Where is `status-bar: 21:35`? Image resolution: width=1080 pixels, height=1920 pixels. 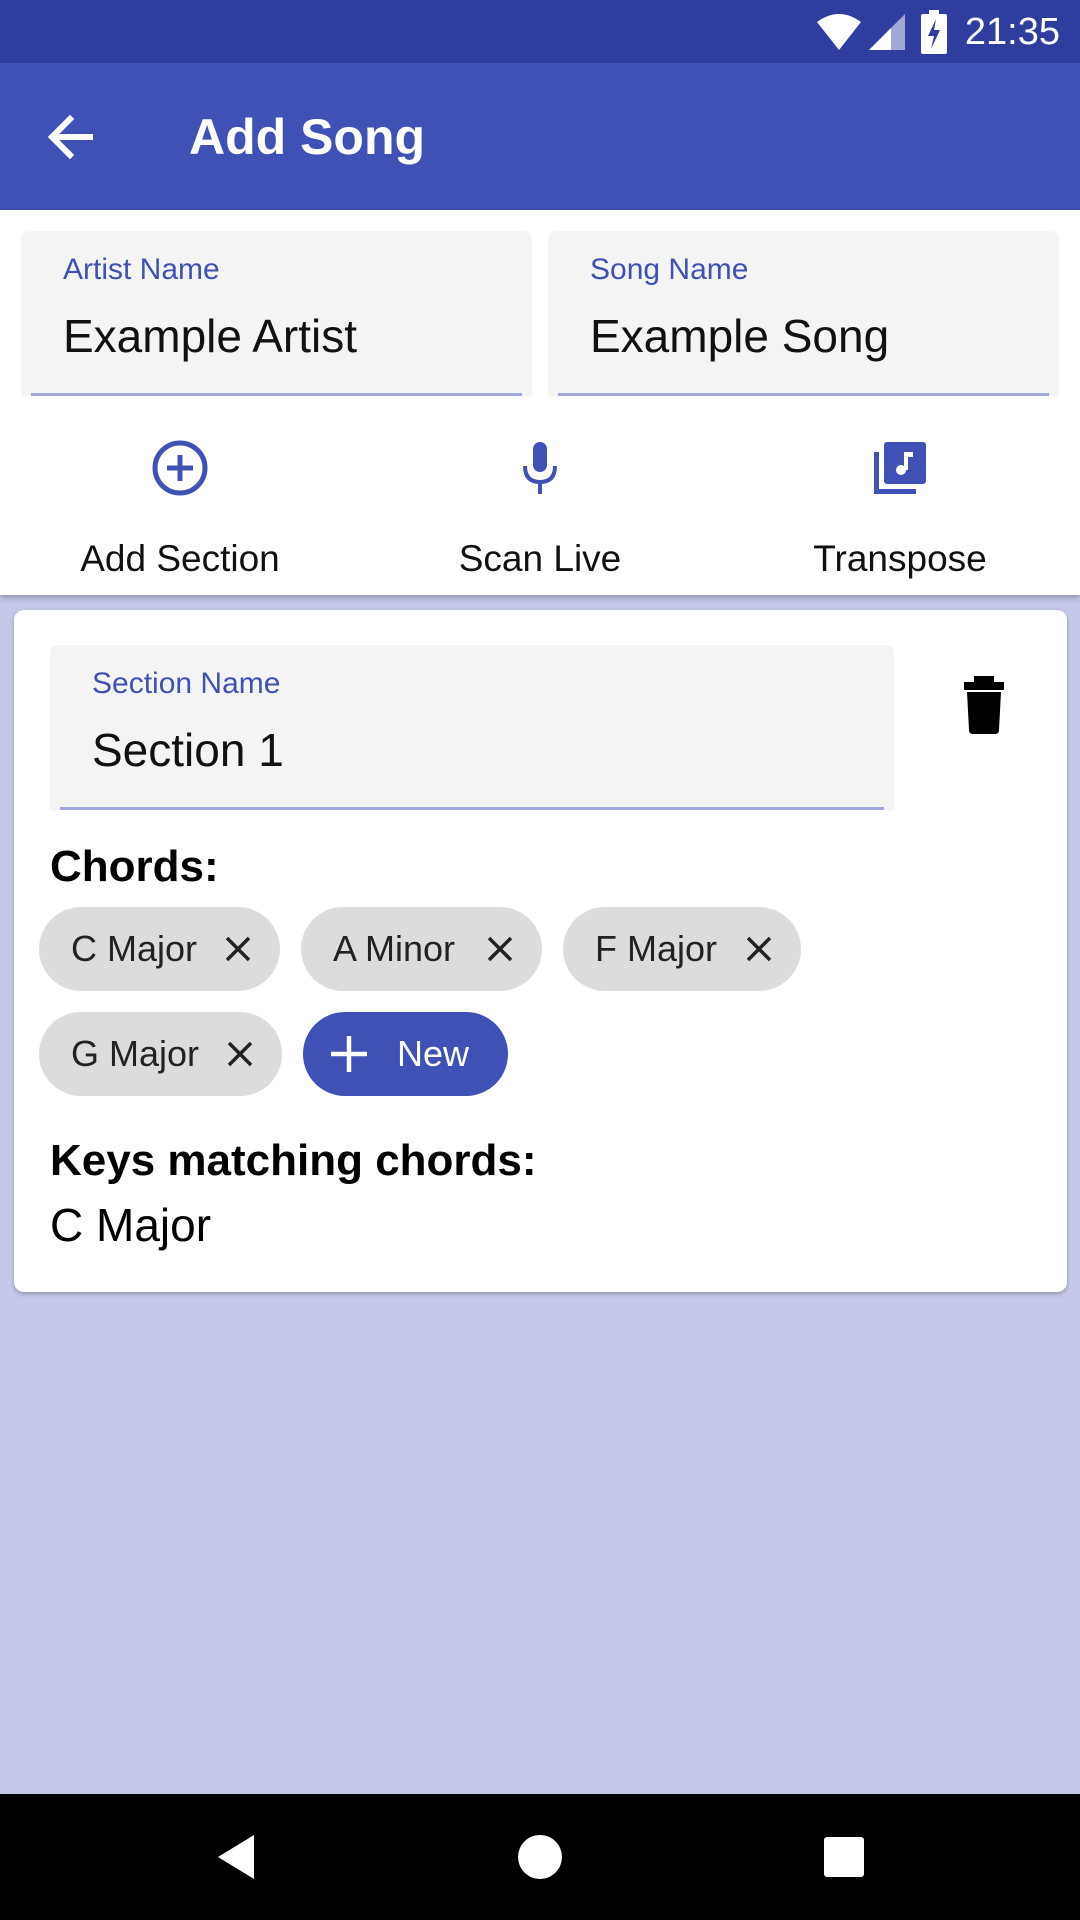 status-bar: 21:35 is located at coordinates (540, 31).